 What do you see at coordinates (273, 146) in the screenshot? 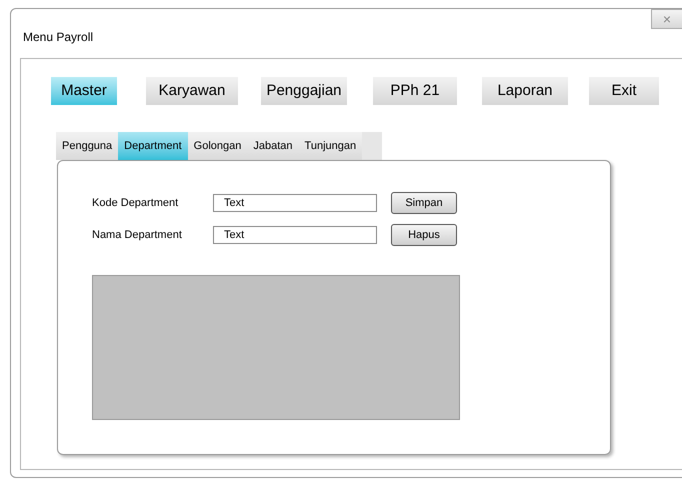
I see `tab: Jabatan` at bounding box center [273, 146].